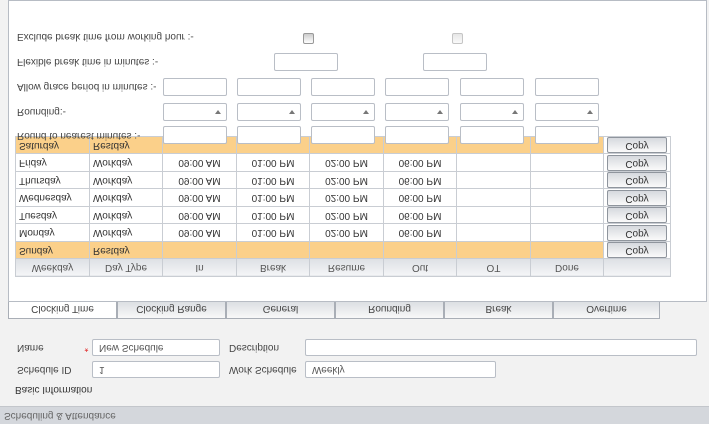 The height and width of the screenshot is (424, 709). Describe the element at coordinates (87, 86) in the screenshot. I see `grace-period-label: Allow grace period in minutes :-` at that location.